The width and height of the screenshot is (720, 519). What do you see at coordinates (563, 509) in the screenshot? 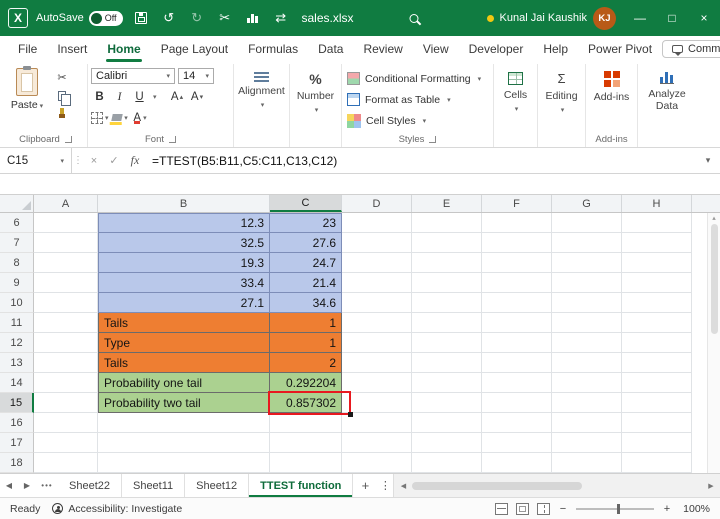
I see `zoom-out-button: −` at bounding box center [563, 509].